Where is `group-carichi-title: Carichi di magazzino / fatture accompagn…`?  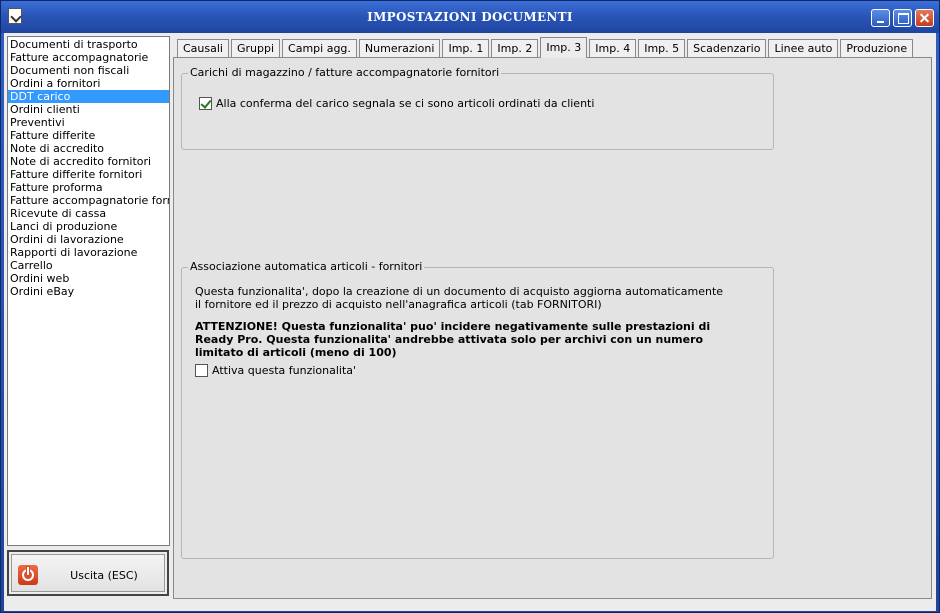
group-carichi-title: Carichi di magazzino / fatture accompagn… is located at coordinates (345, 72).